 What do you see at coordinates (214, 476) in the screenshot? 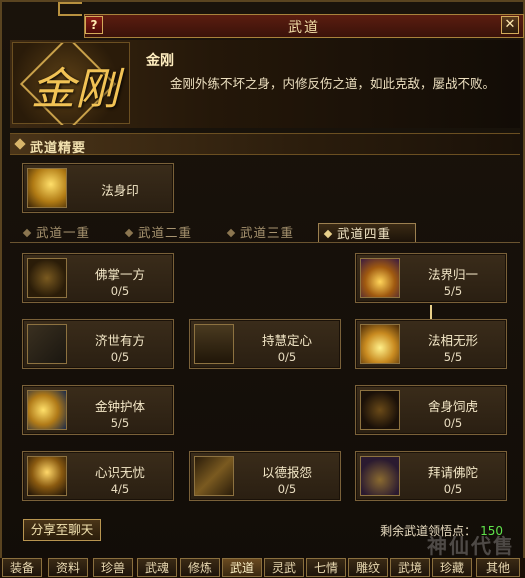
I see `sword-slash-icon` at bounding box center [214, 476].